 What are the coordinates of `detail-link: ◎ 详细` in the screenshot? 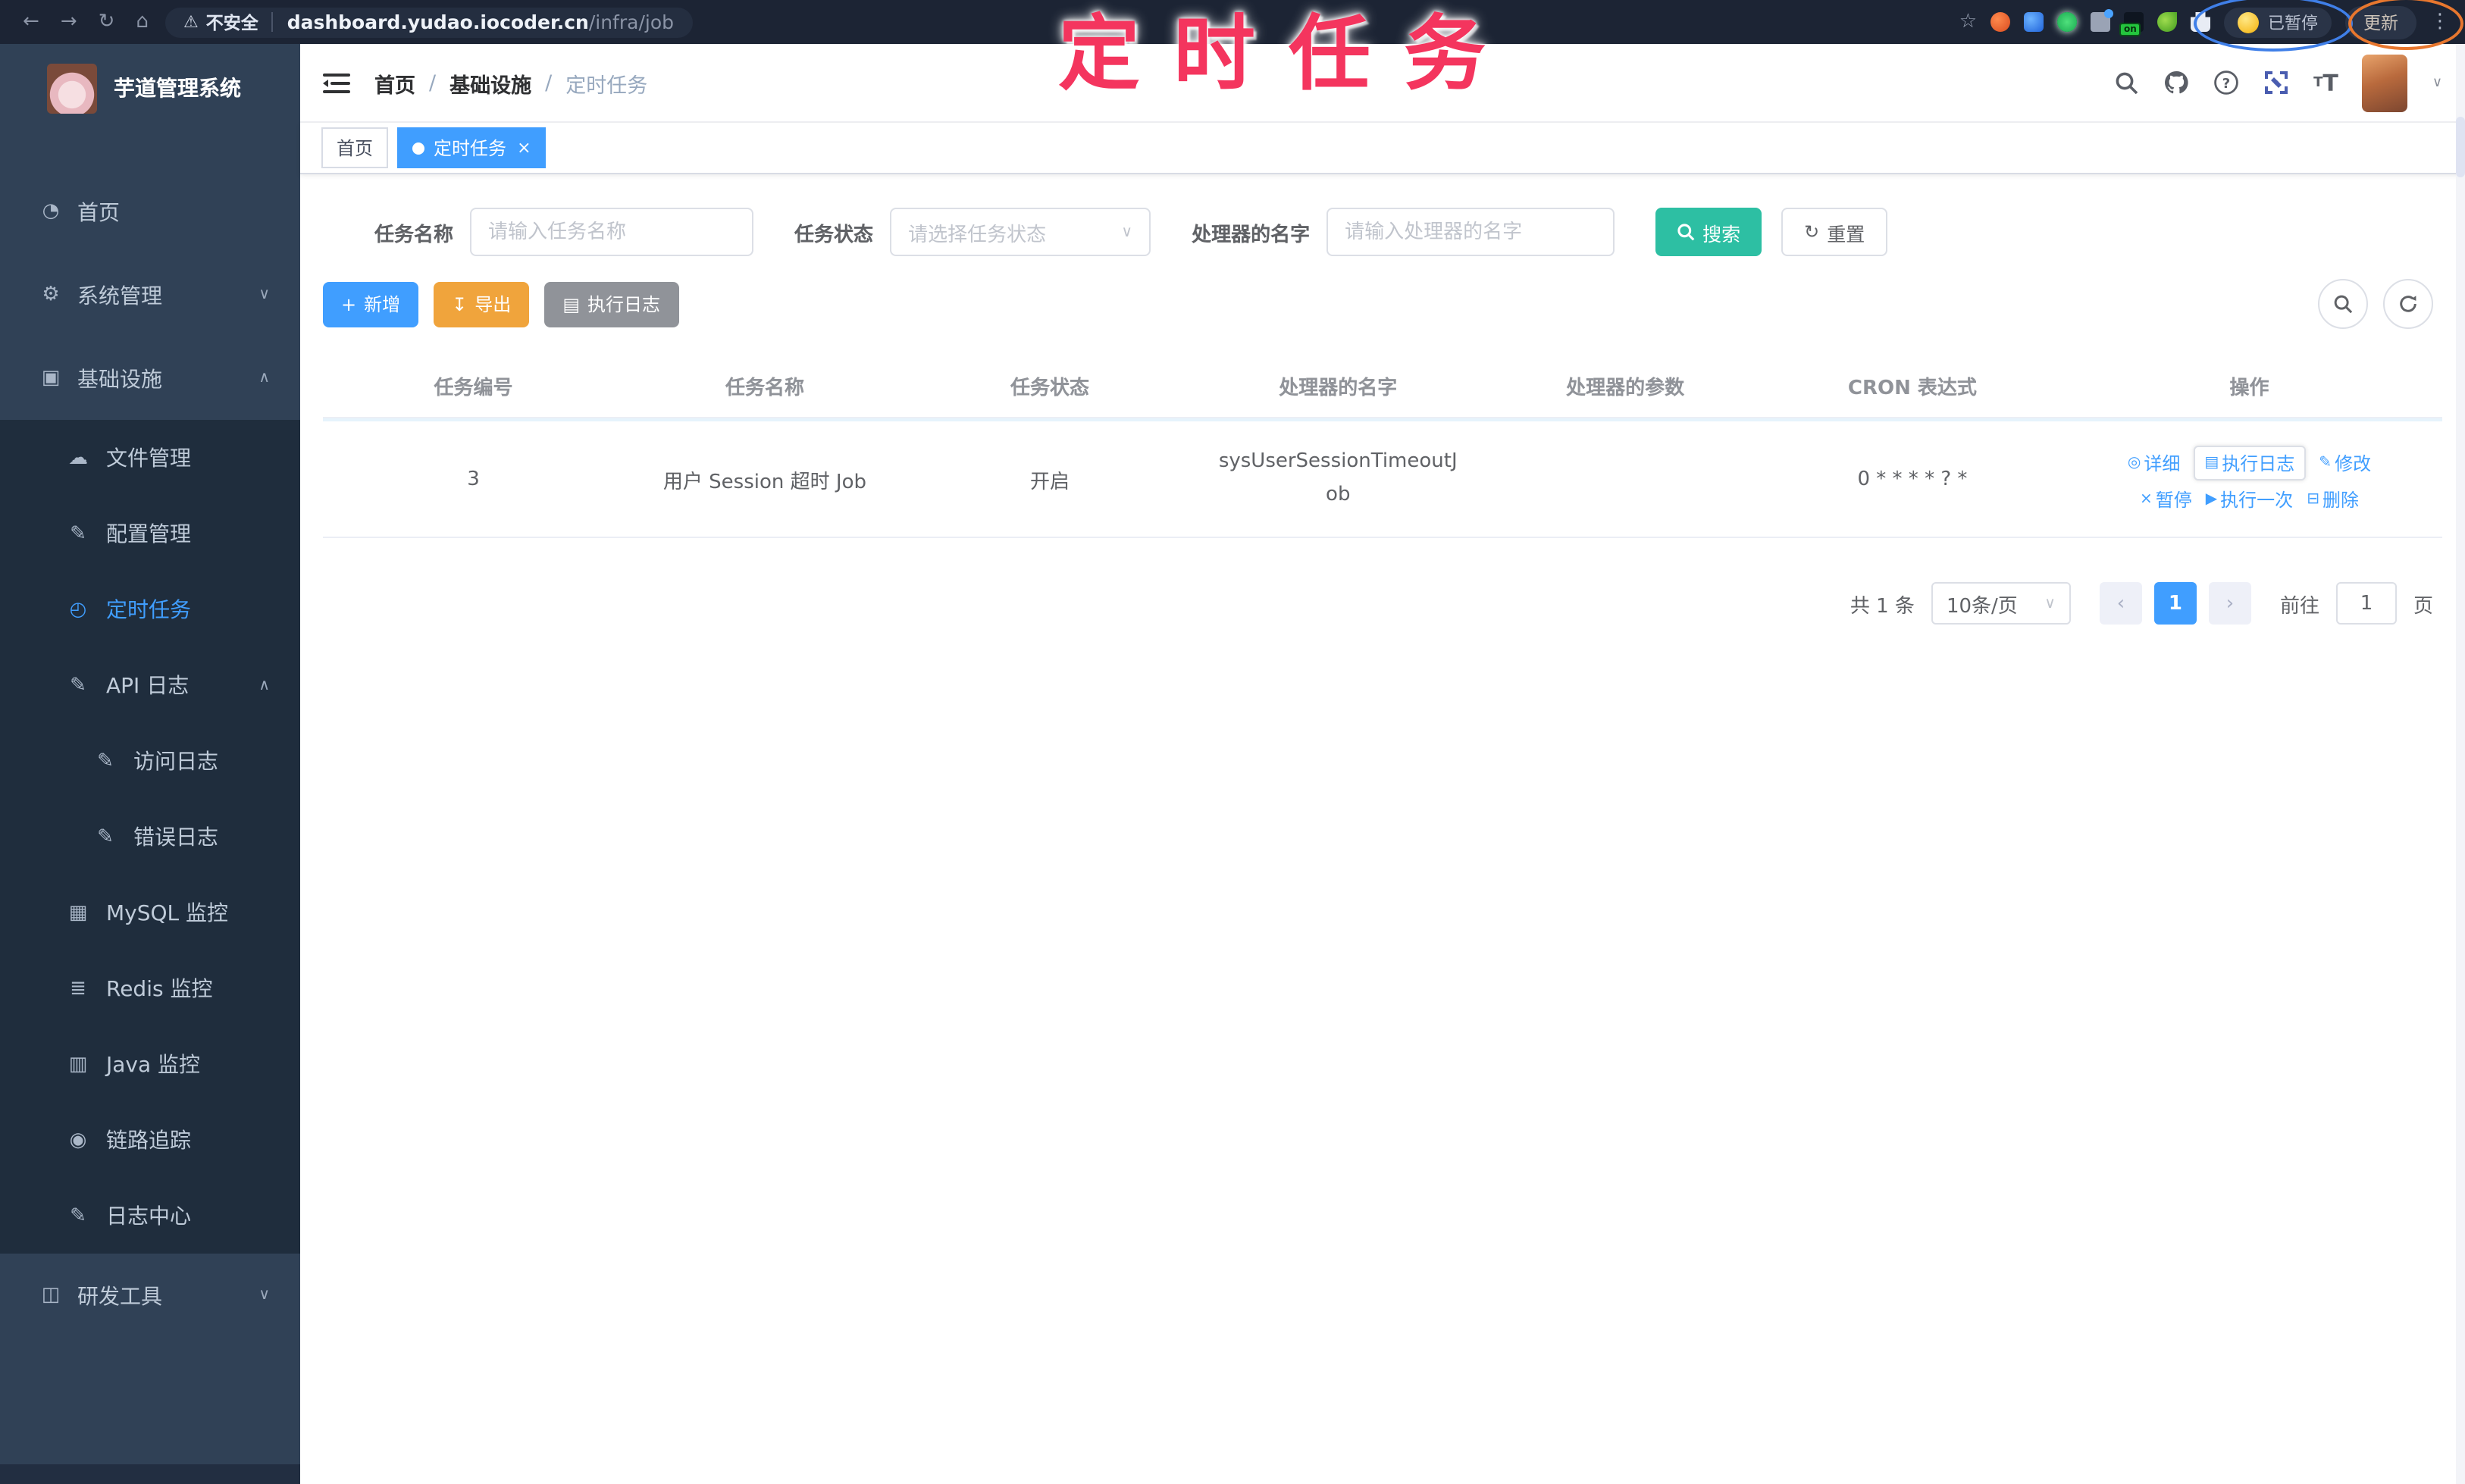 It's located at (2154, 463).